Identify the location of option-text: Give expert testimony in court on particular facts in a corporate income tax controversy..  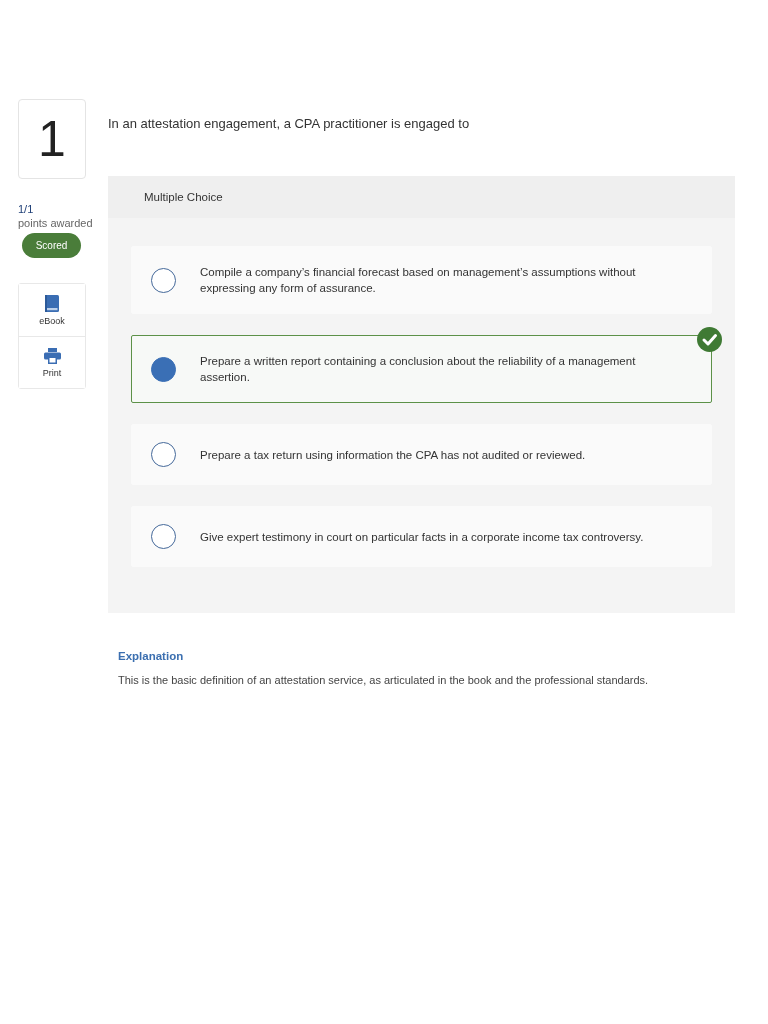
(422, 537).